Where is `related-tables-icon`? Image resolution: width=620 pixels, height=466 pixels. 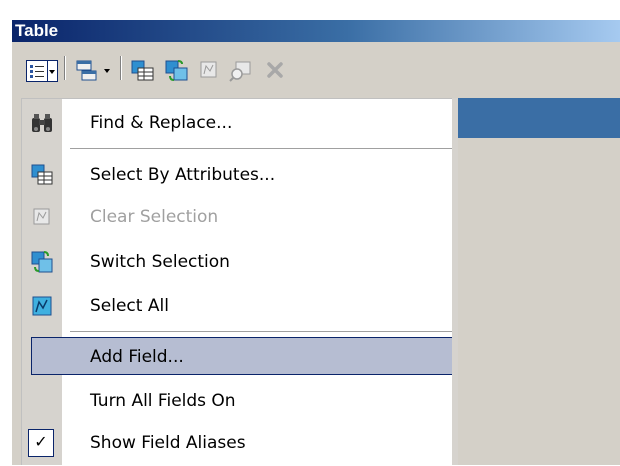
related-tables-icon is located at coordinates (93, 70).